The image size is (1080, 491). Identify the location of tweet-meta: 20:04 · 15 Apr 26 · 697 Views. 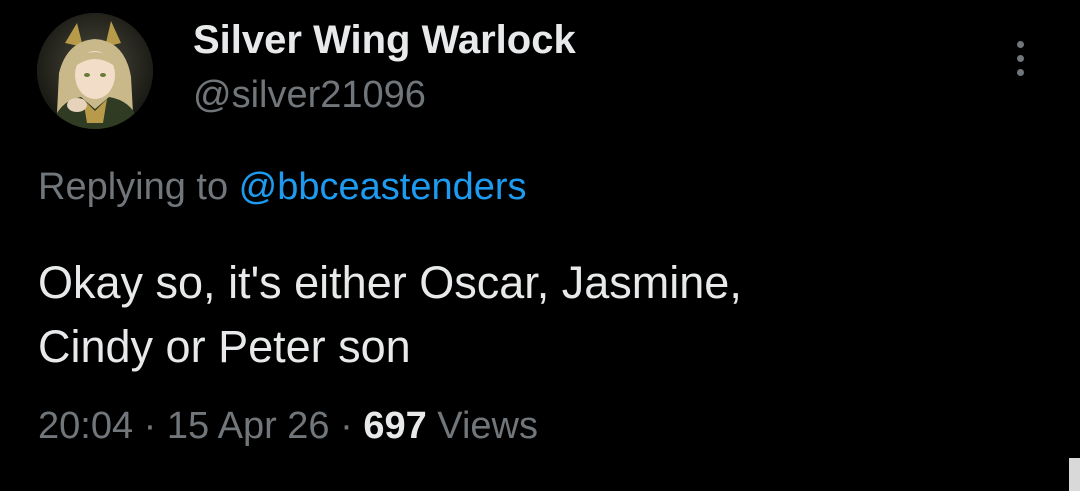
(288, 426).